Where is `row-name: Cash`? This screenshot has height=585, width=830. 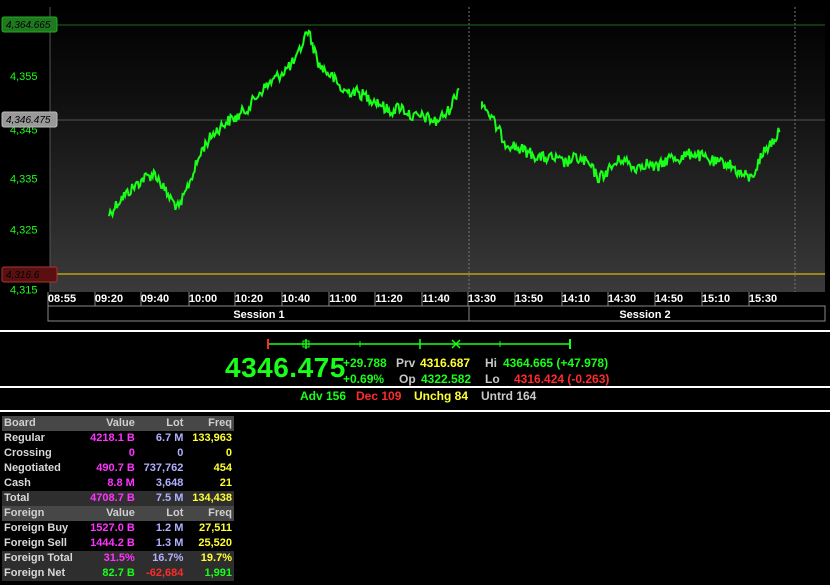
row-name: Cash is located at coordinates (42, 483).